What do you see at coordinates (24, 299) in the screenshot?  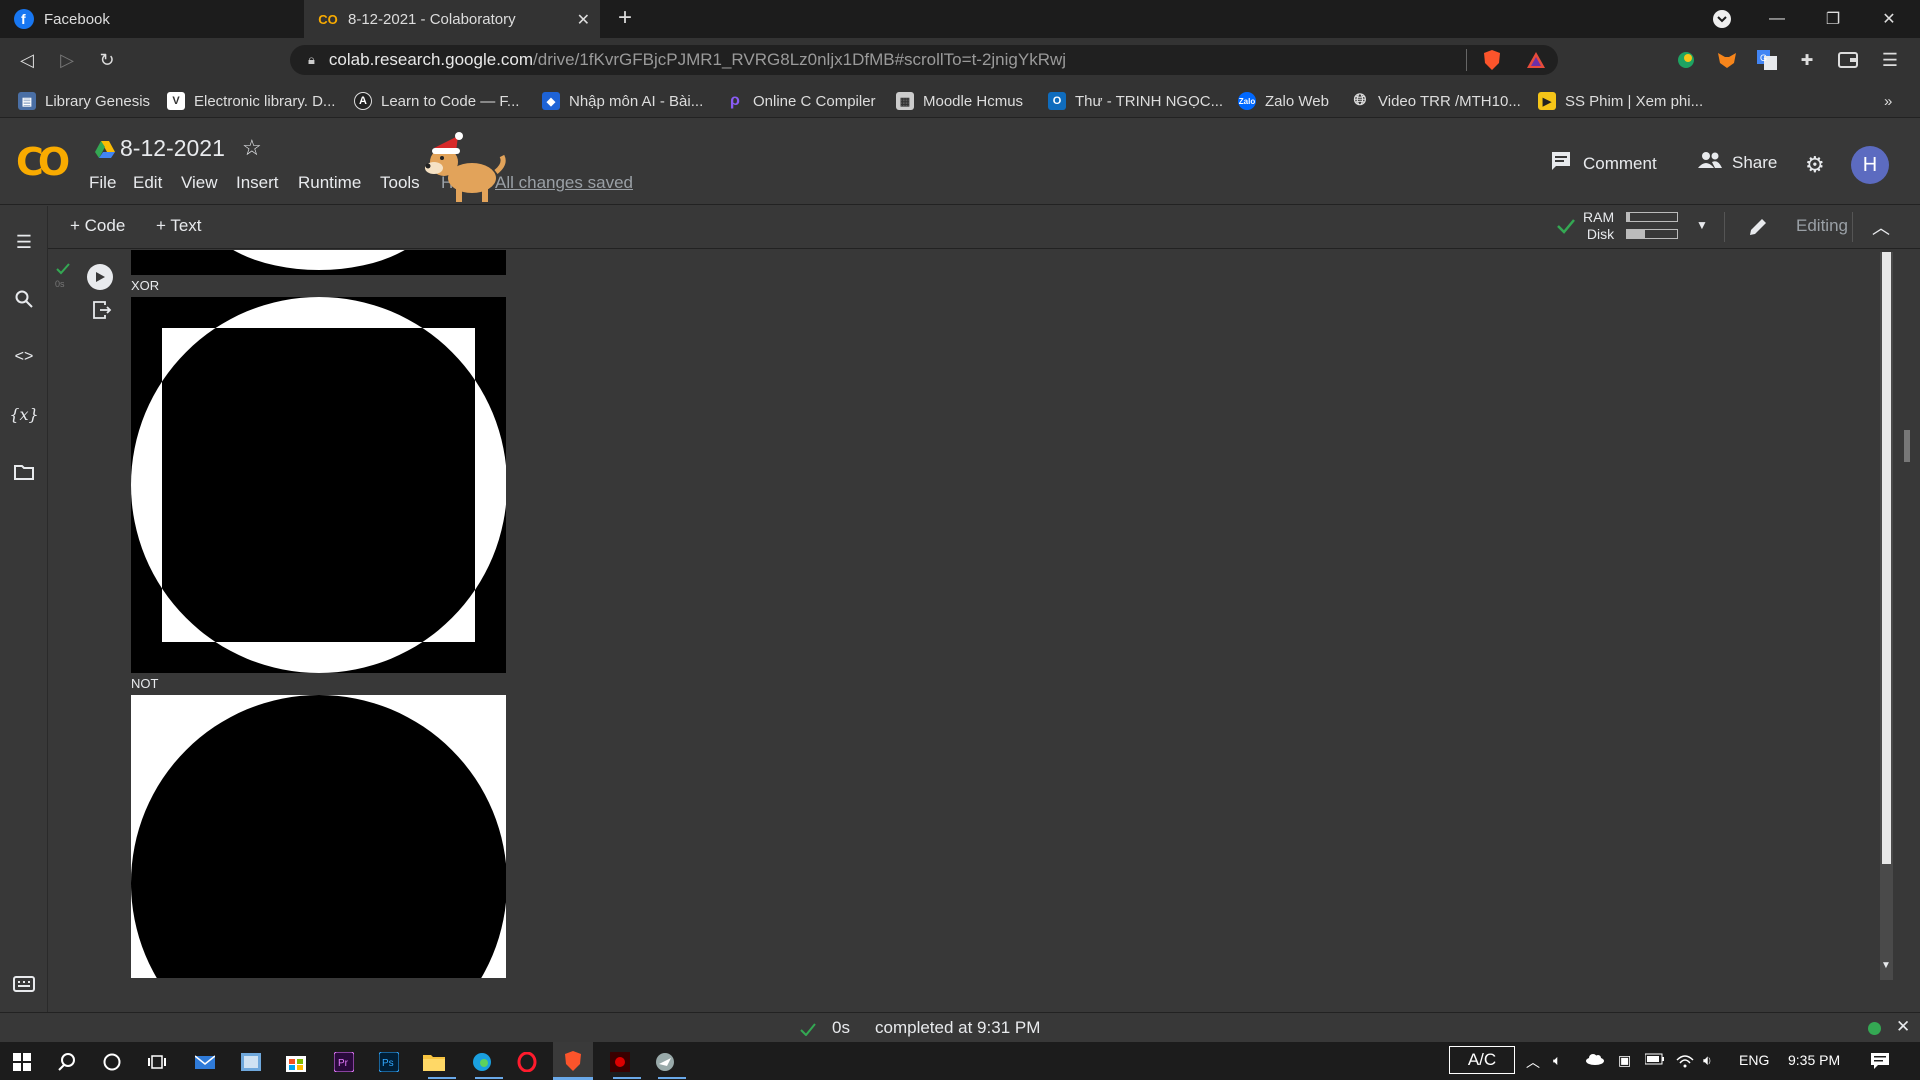 I see `search-icon` at bounding box center [24, 299].